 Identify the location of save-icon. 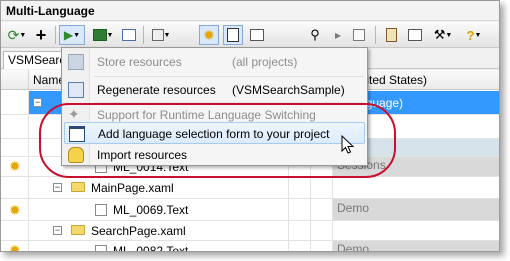
(76, 62).